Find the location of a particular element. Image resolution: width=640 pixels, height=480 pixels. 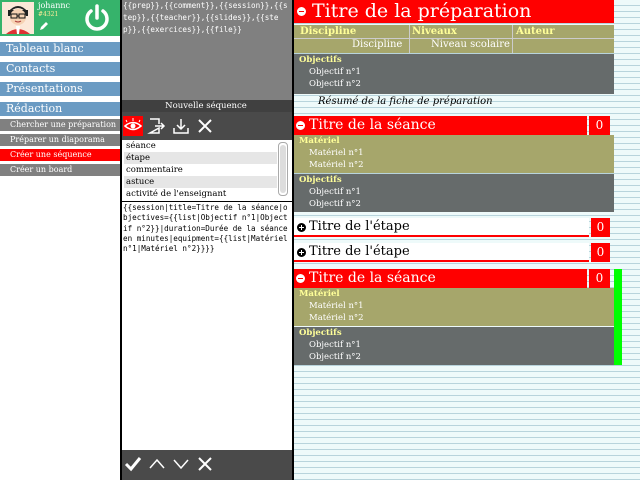

menu-item-redaction: Rédaction is located at coordinates (60, 109).